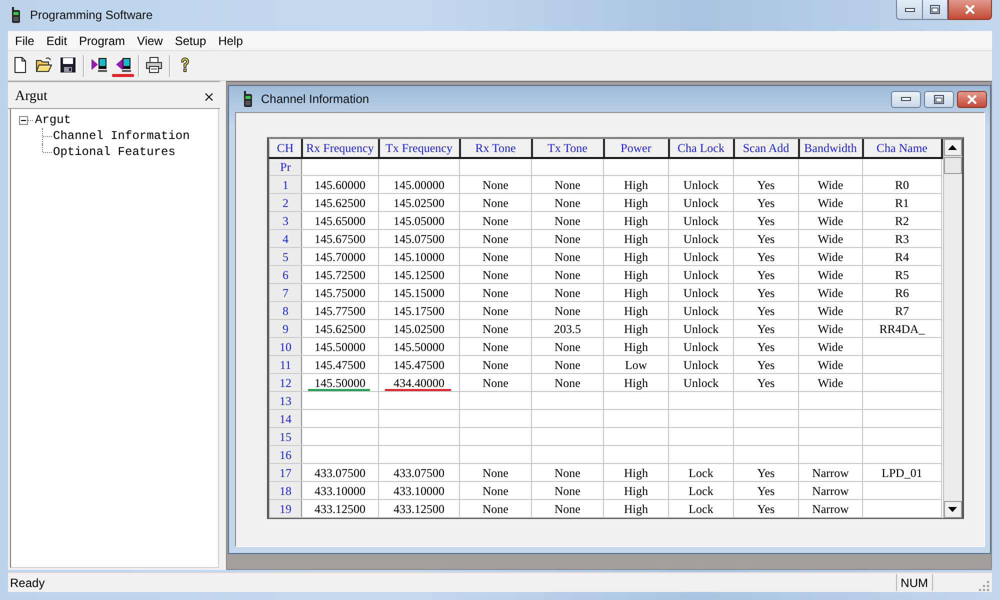 Image resolution: width=1000 pixels, height=600 pixels. I want to click on row-header: 17, so click(286, 473).